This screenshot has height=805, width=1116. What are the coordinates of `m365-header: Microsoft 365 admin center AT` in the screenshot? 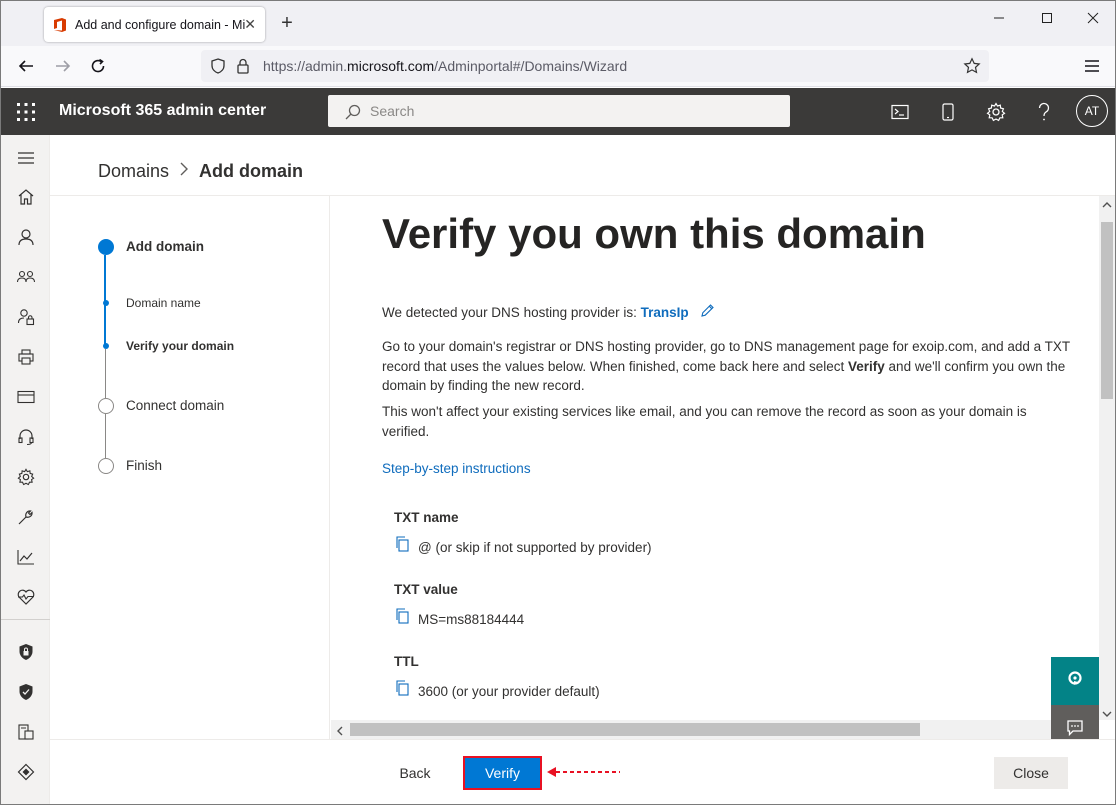 It's located at (558, 111).